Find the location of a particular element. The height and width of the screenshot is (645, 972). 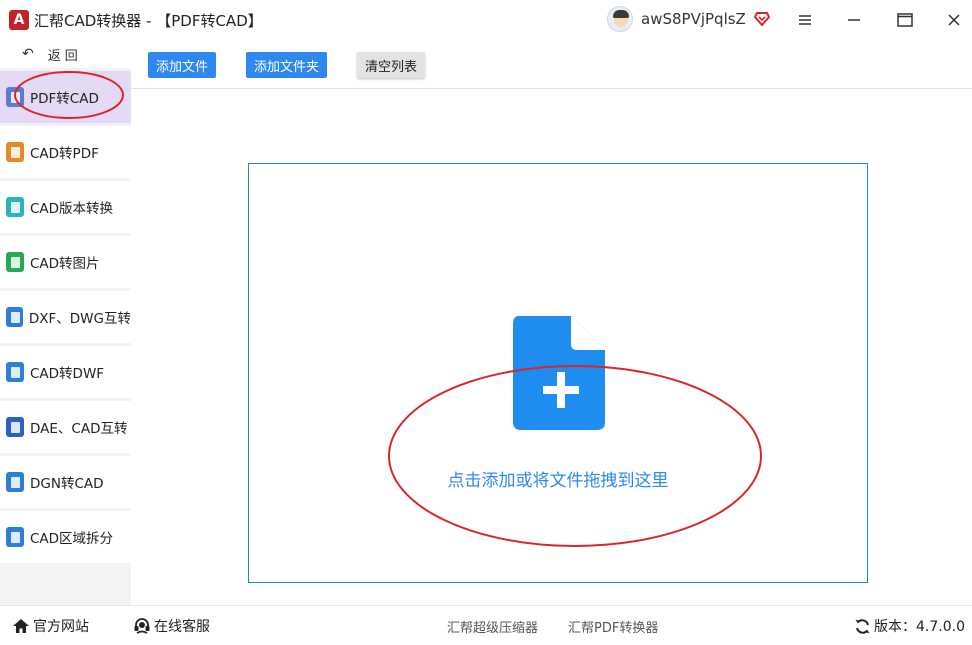

sidebar-item: DAE、CAD互转 is located at coordinates (65, 427).